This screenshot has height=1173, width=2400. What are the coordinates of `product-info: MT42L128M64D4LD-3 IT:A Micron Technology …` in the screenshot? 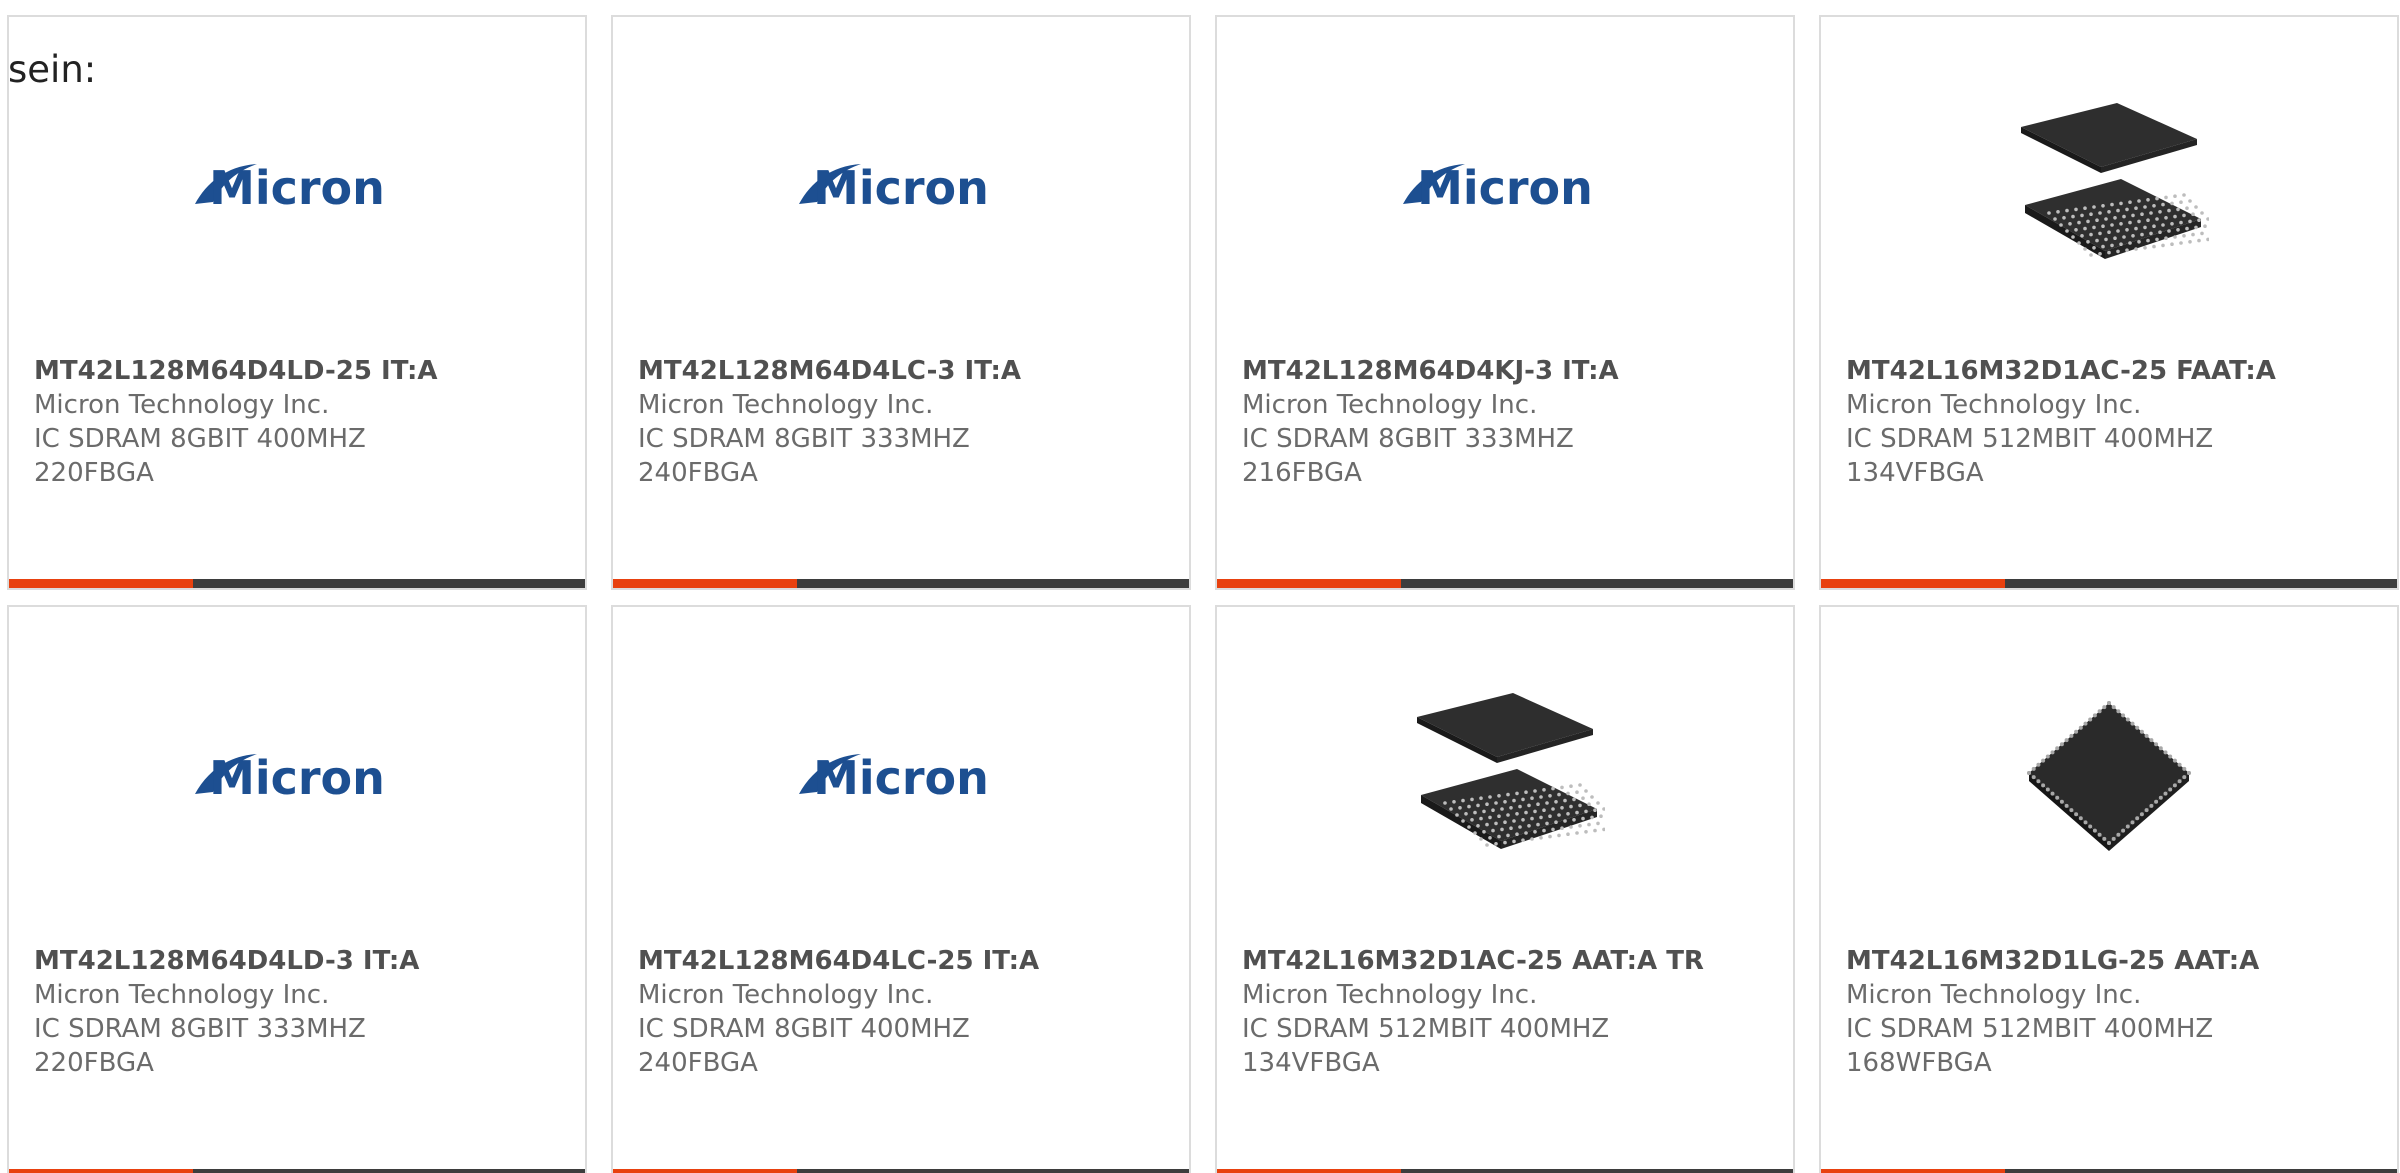 It's located at (301, 1012).